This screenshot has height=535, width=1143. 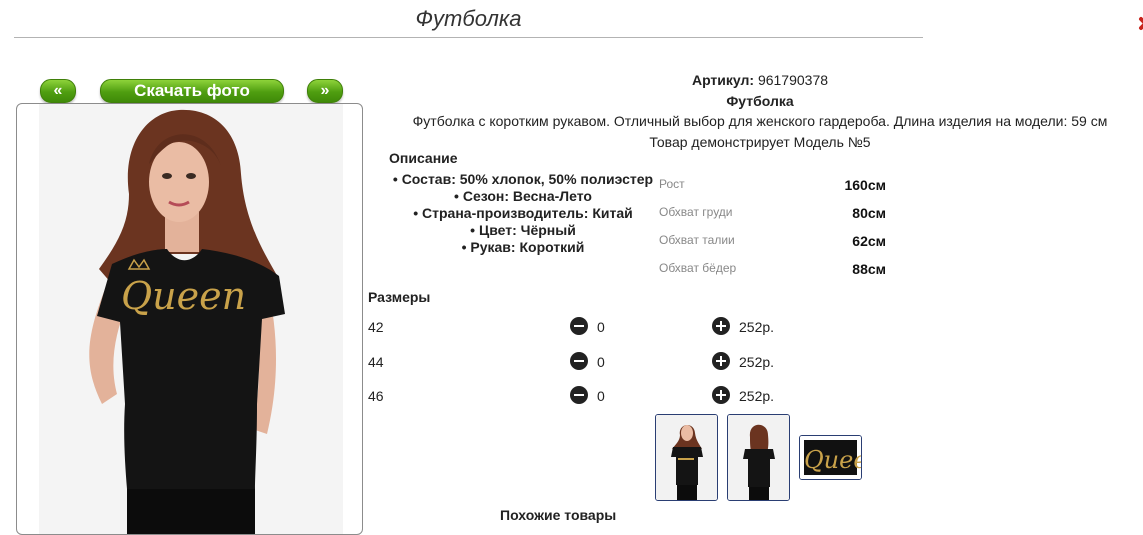 I want to click on next-photo-button: », so click(x=325, y=91).